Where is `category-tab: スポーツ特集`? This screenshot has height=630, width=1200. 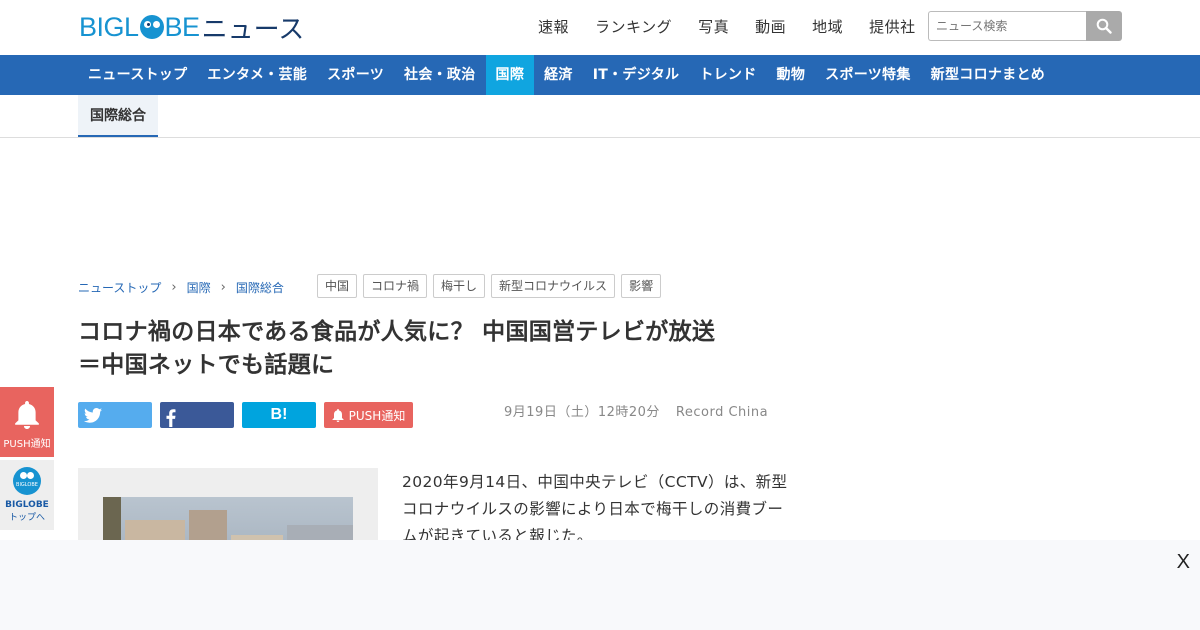 category-tab: スポーツ特集 is located at coordinates (868, 75).